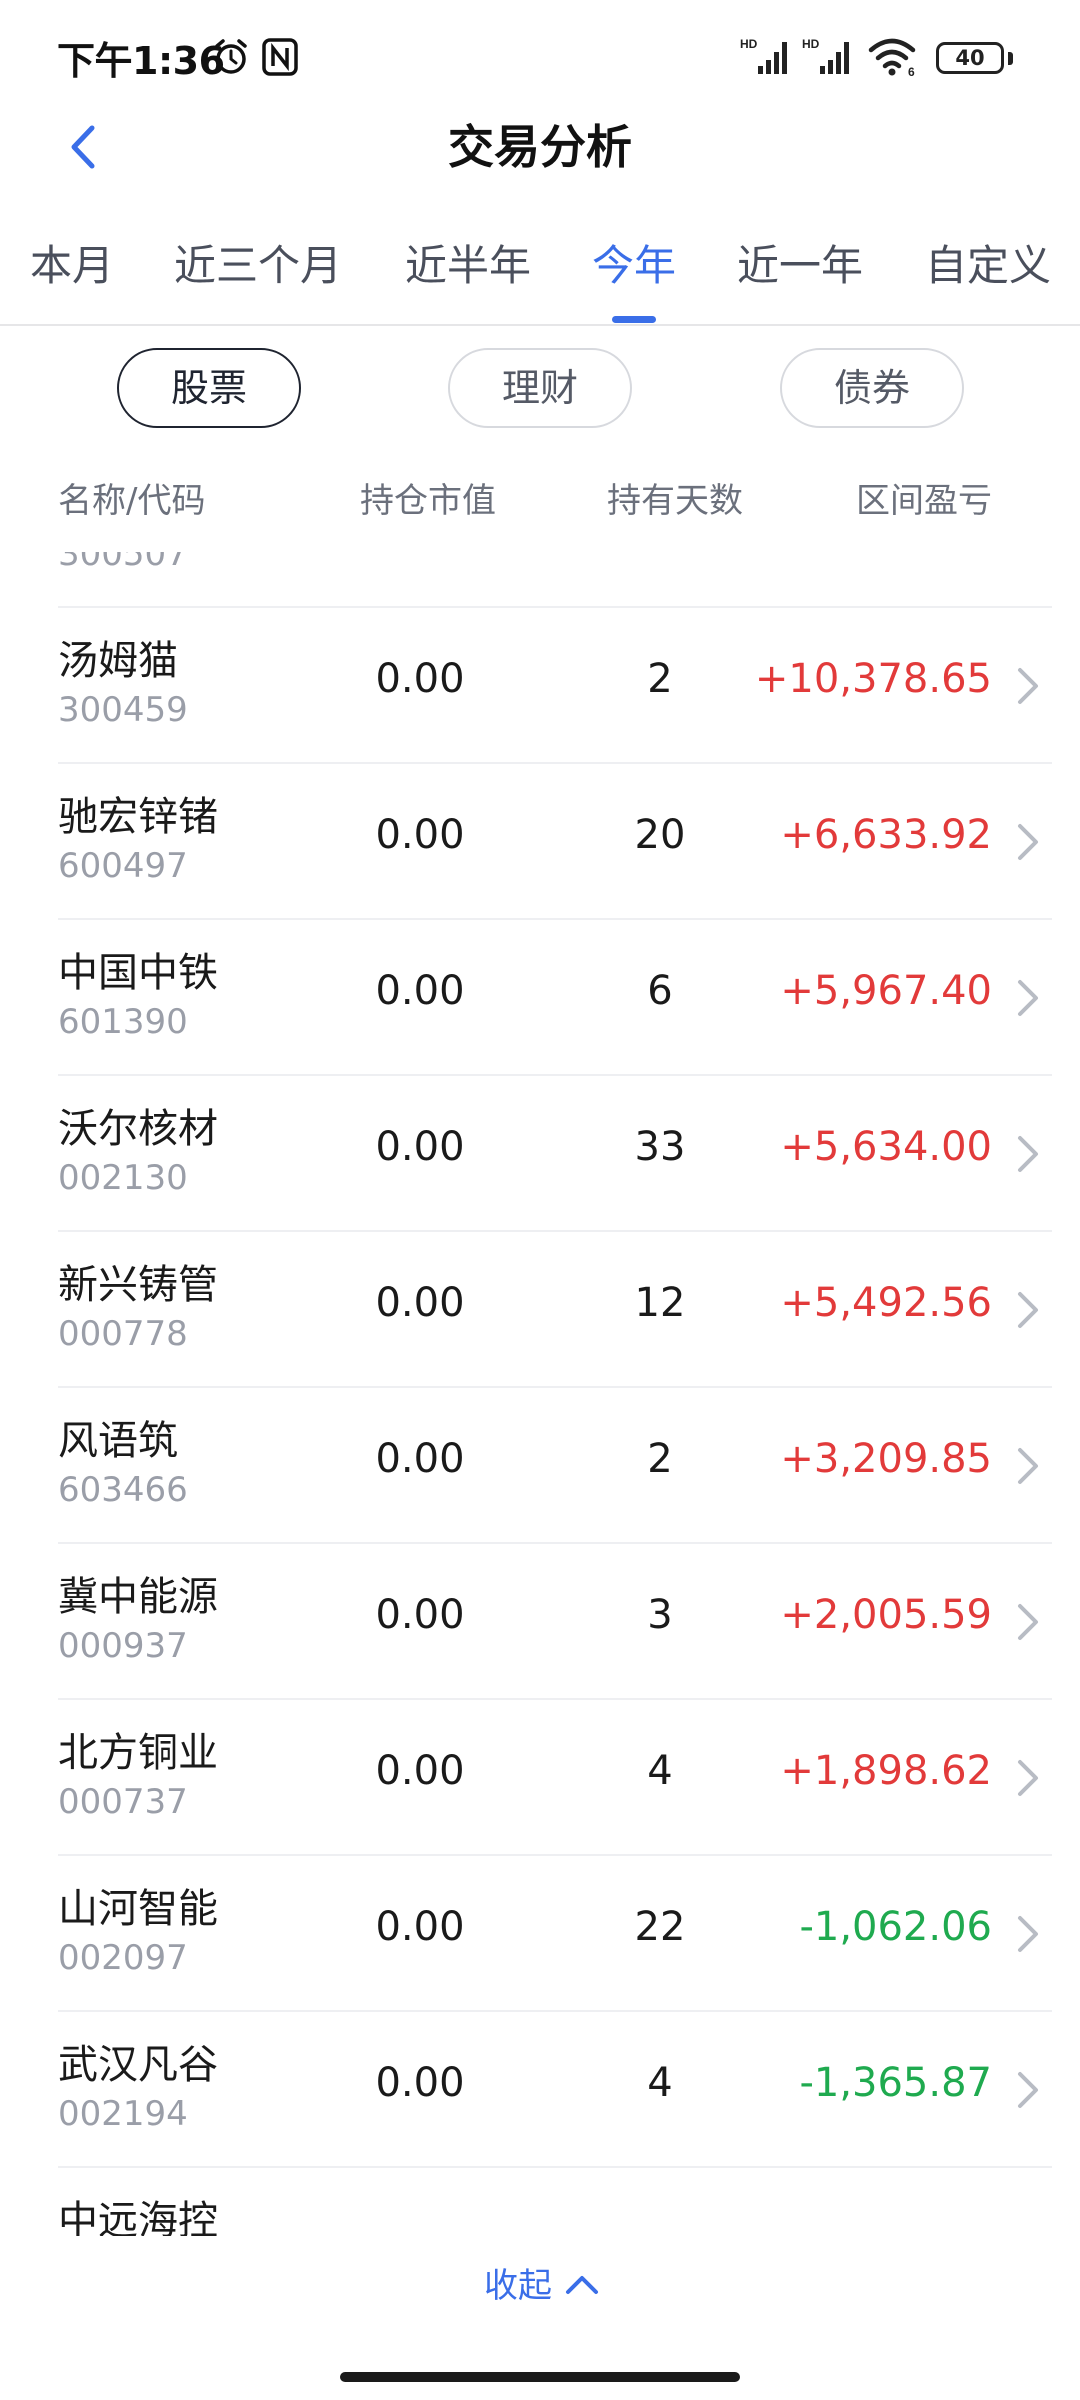 This screenshot has height=2400, width=1080. I want to click on svg-text: 6, so click(911, 71).